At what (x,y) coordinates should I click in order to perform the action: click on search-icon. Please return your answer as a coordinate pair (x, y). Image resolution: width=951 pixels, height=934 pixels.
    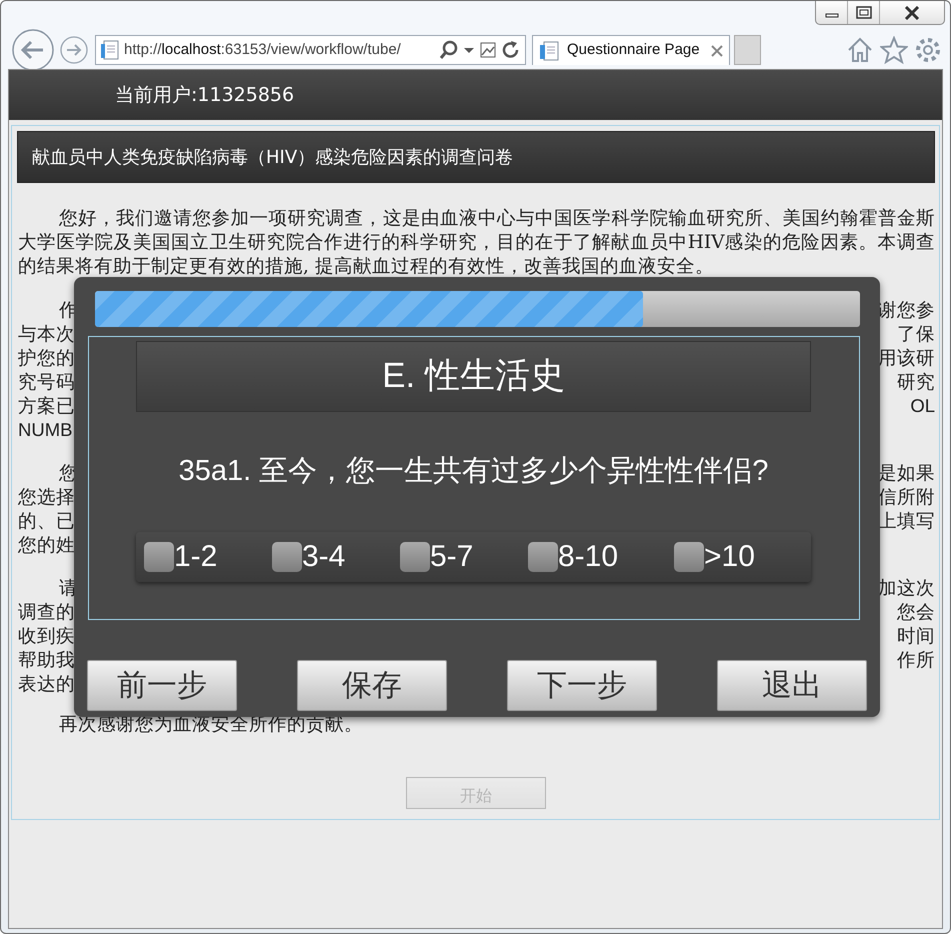
    Looking at the image, I should click on (449, 50).